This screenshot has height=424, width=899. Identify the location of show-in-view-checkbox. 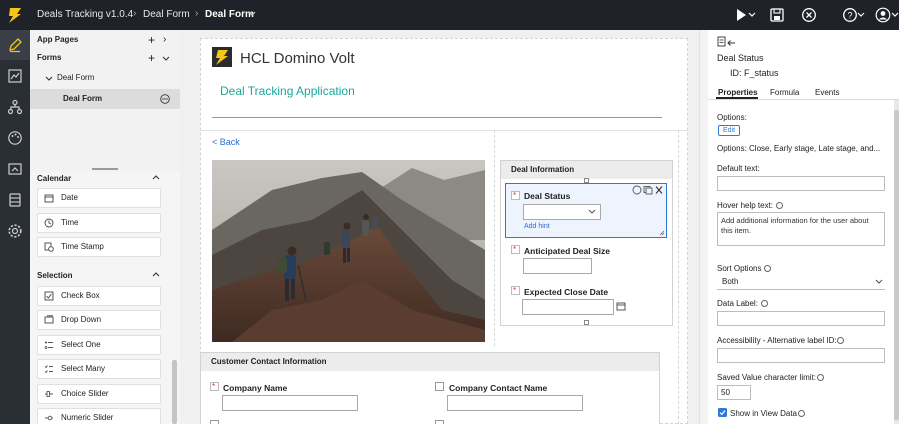
(722, 412).